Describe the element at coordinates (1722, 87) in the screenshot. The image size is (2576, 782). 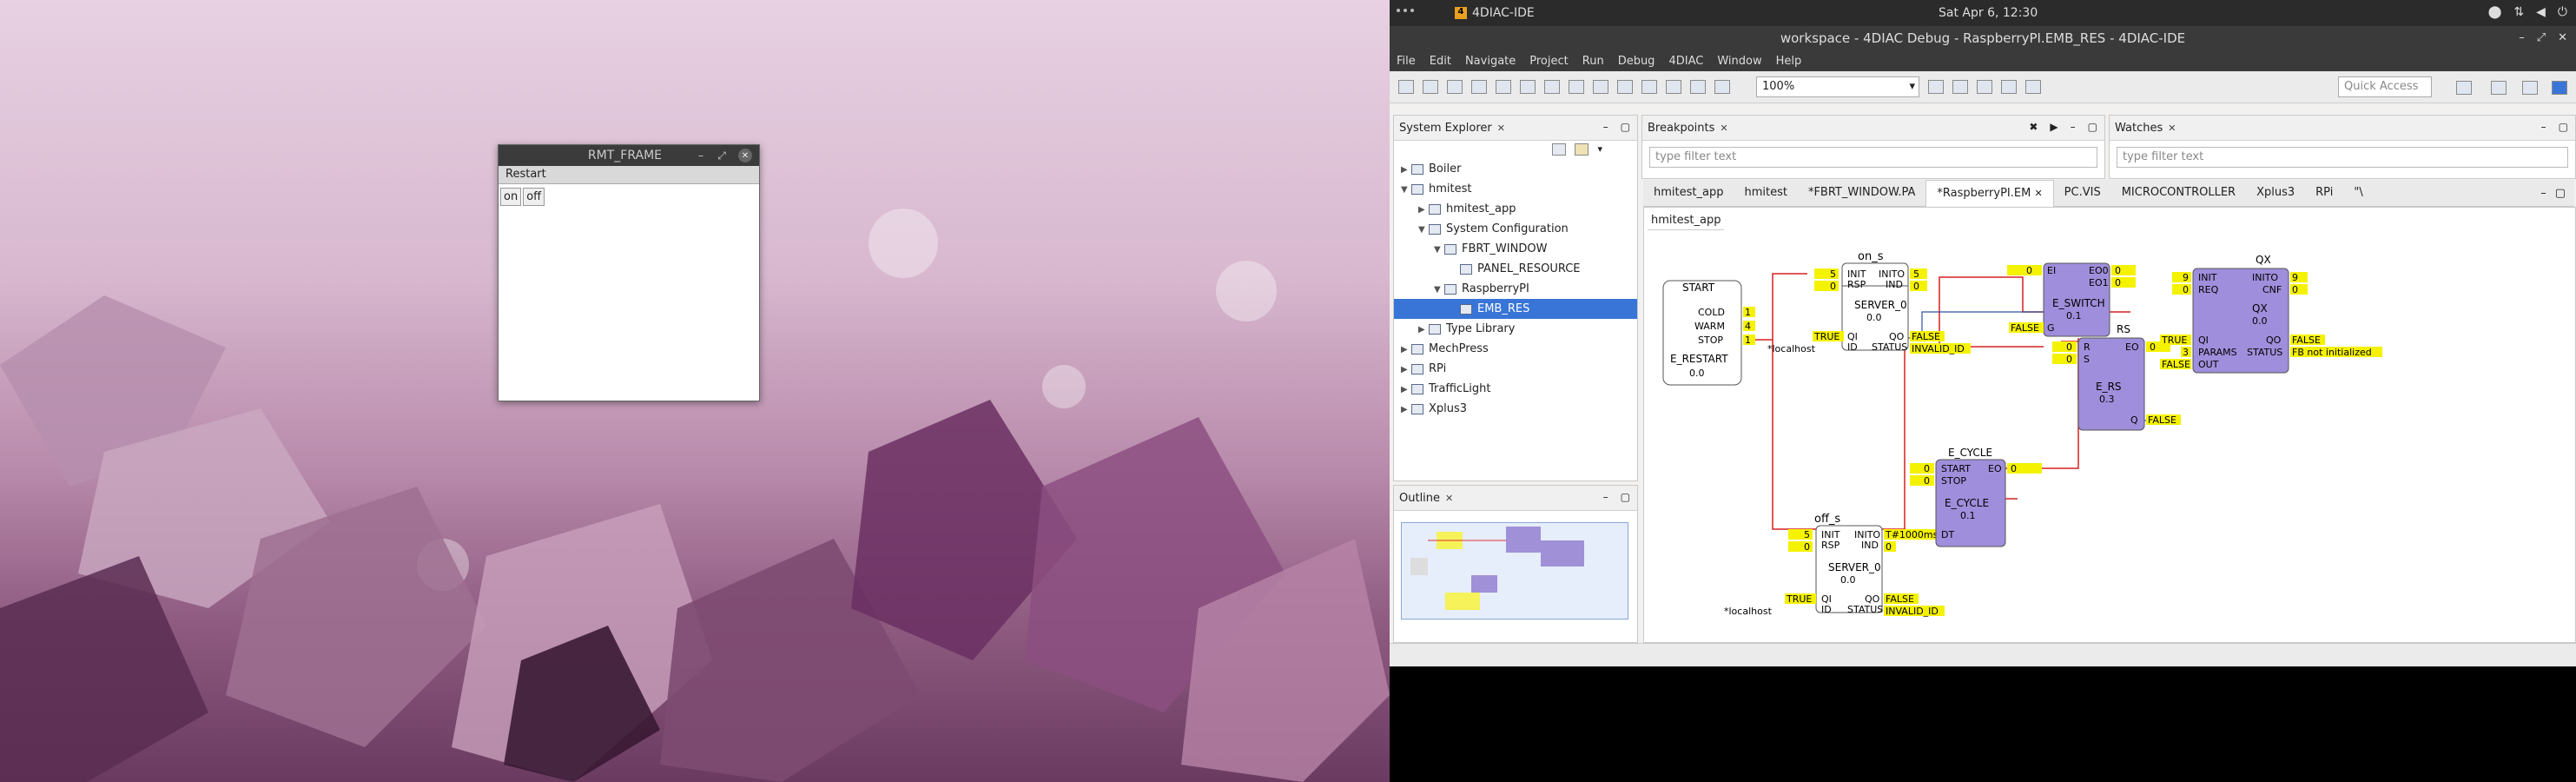
I see `redo-icon` at that location.